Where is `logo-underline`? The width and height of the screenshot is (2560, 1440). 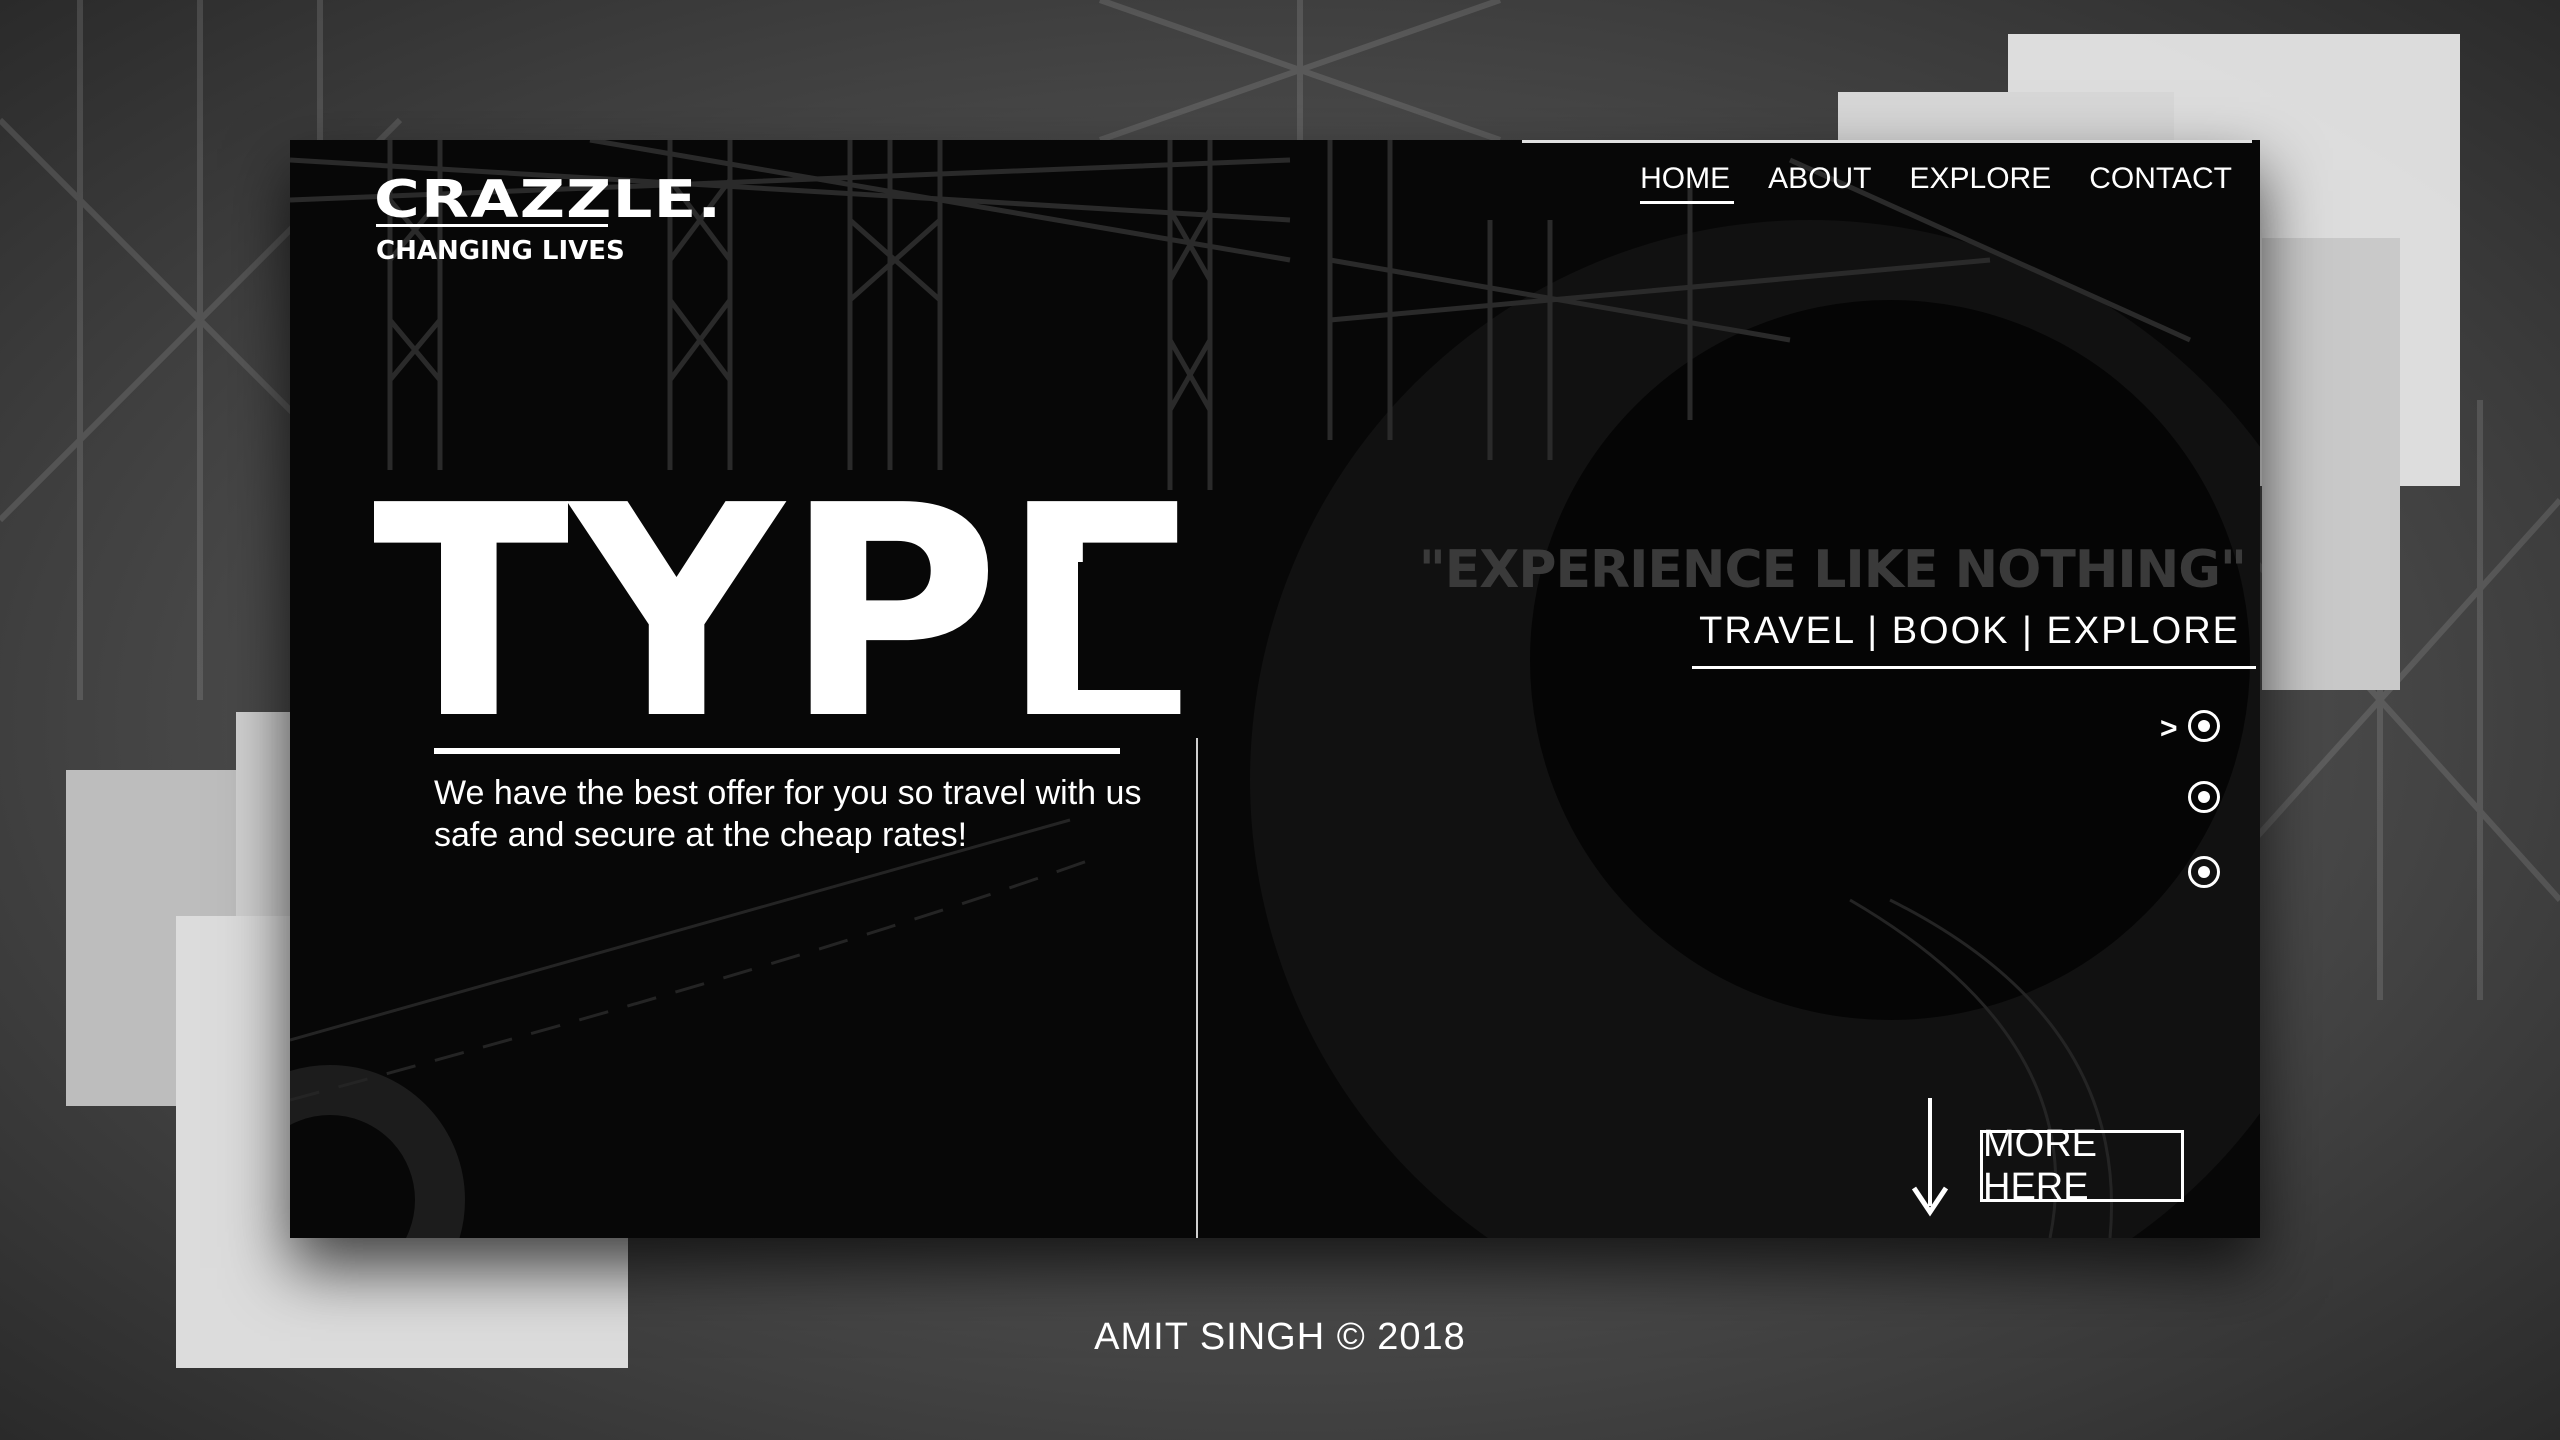 logo-underline is located at coordinates (492, 225).